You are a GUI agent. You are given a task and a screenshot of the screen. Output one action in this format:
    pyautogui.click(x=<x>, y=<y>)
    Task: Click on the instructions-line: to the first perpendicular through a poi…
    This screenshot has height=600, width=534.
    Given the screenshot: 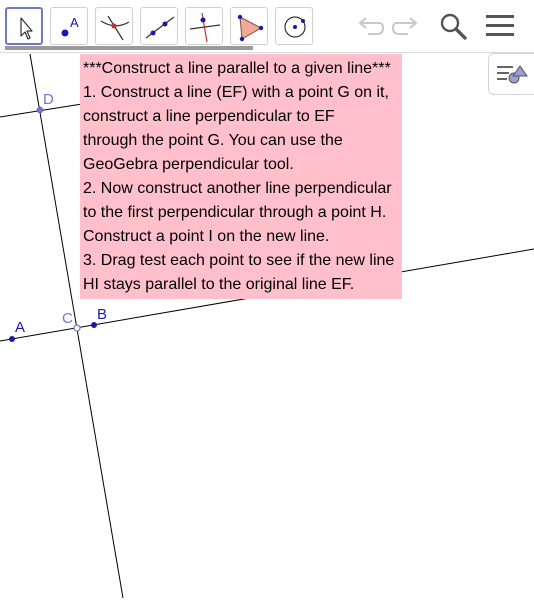 What is the action you would take?
    pyautogui.click(x=235, y=212)
    